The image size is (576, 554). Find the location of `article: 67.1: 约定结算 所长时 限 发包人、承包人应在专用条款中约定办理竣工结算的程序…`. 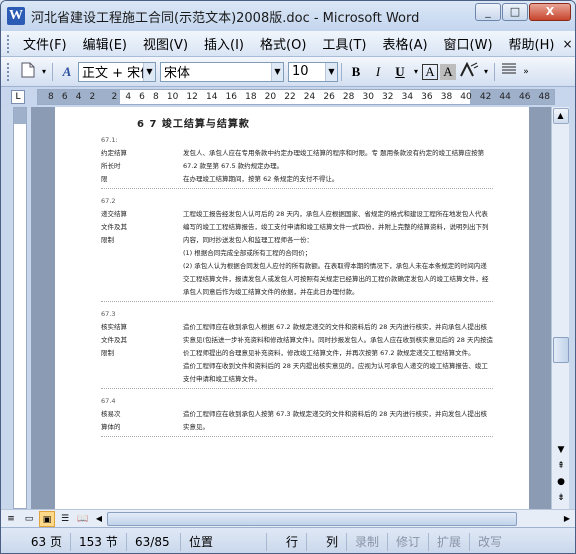

article: 67.1: 约定结算 所长时 限 发包人、承包人应在专用条款中约定办理竣工结算的程序… is located at coordinates (297, 161).